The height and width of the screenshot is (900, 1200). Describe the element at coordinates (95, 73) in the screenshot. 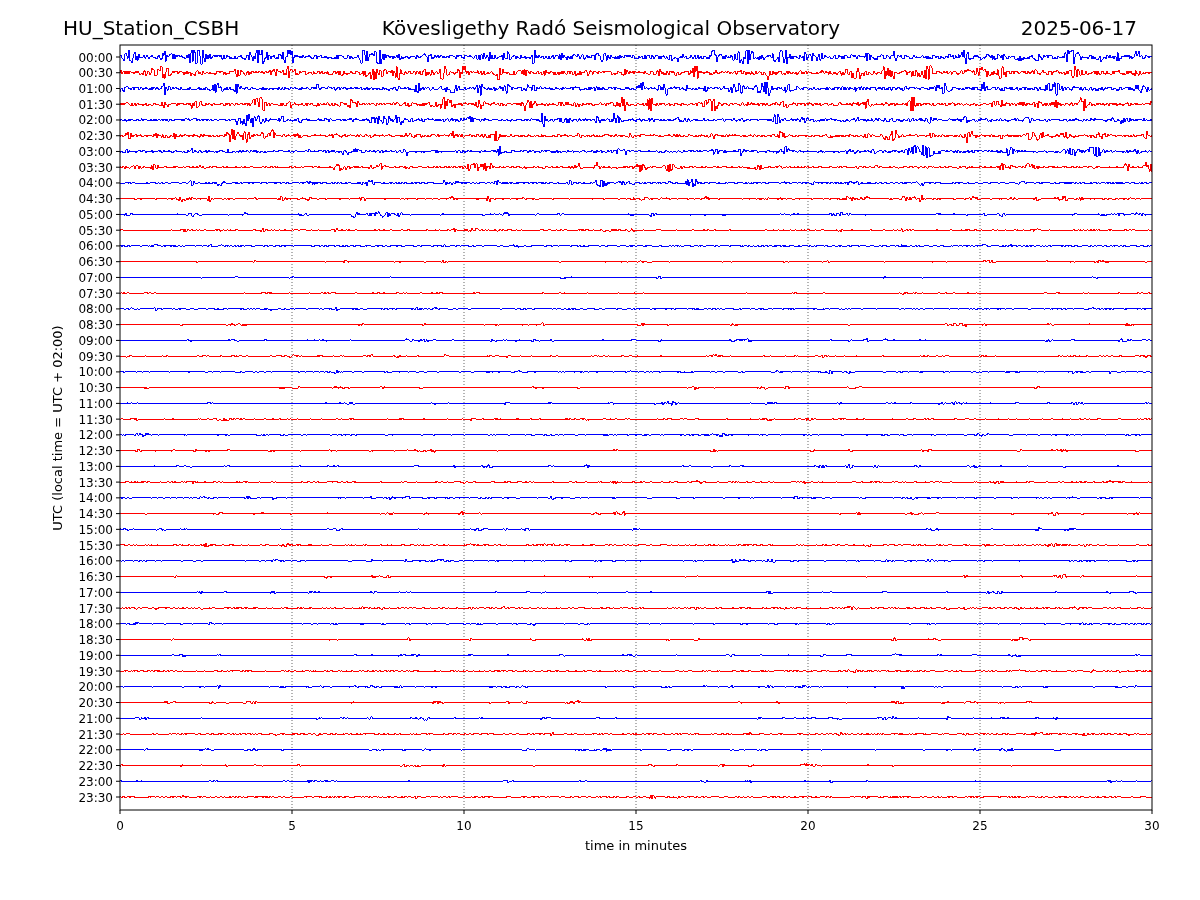

I see `time-label: 00:30` at that location.